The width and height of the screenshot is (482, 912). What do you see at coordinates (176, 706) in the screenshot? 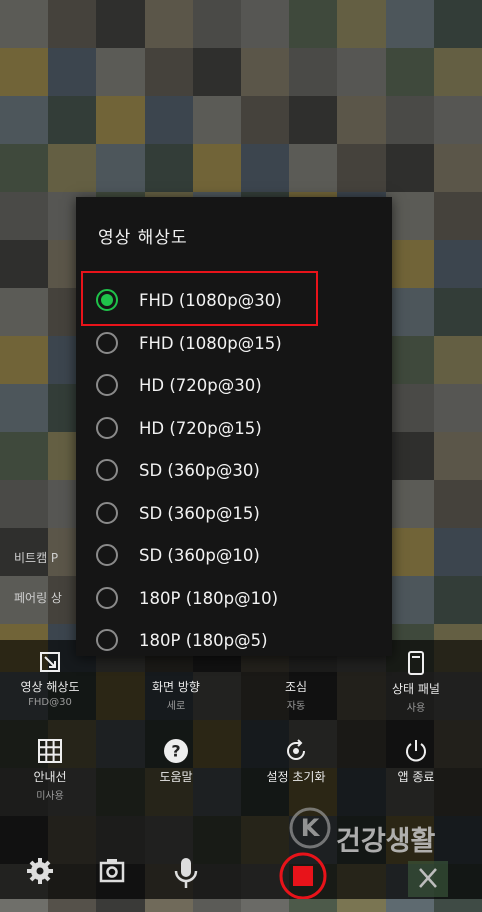
I see `control-value: 세로` at bounding box center [176, 706].